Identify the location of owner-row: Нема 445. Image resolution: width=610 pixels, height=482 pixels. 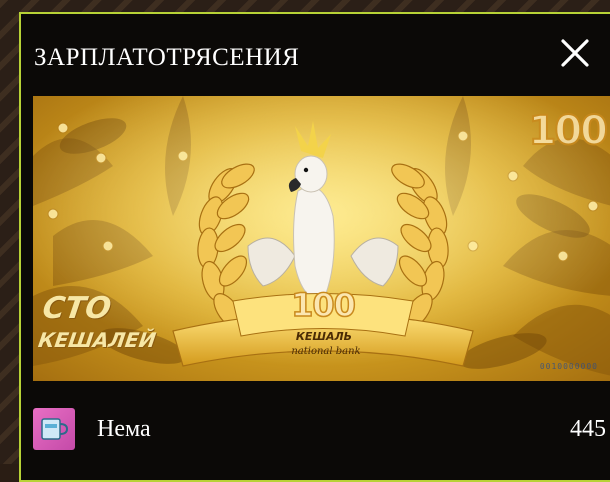
(321, 427).